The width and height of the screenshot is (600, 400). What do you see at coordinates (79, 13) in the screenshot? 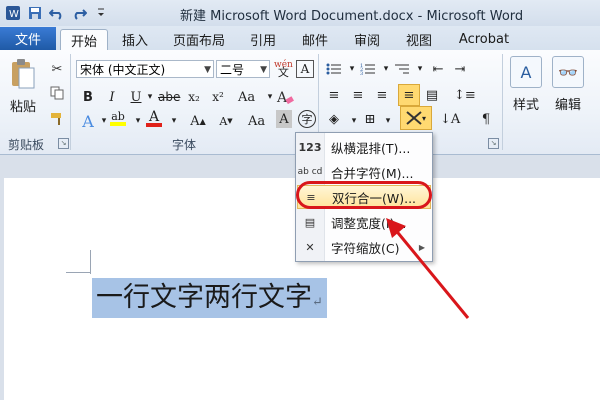
I see `redo-icon` at bounding box center [79, 13].